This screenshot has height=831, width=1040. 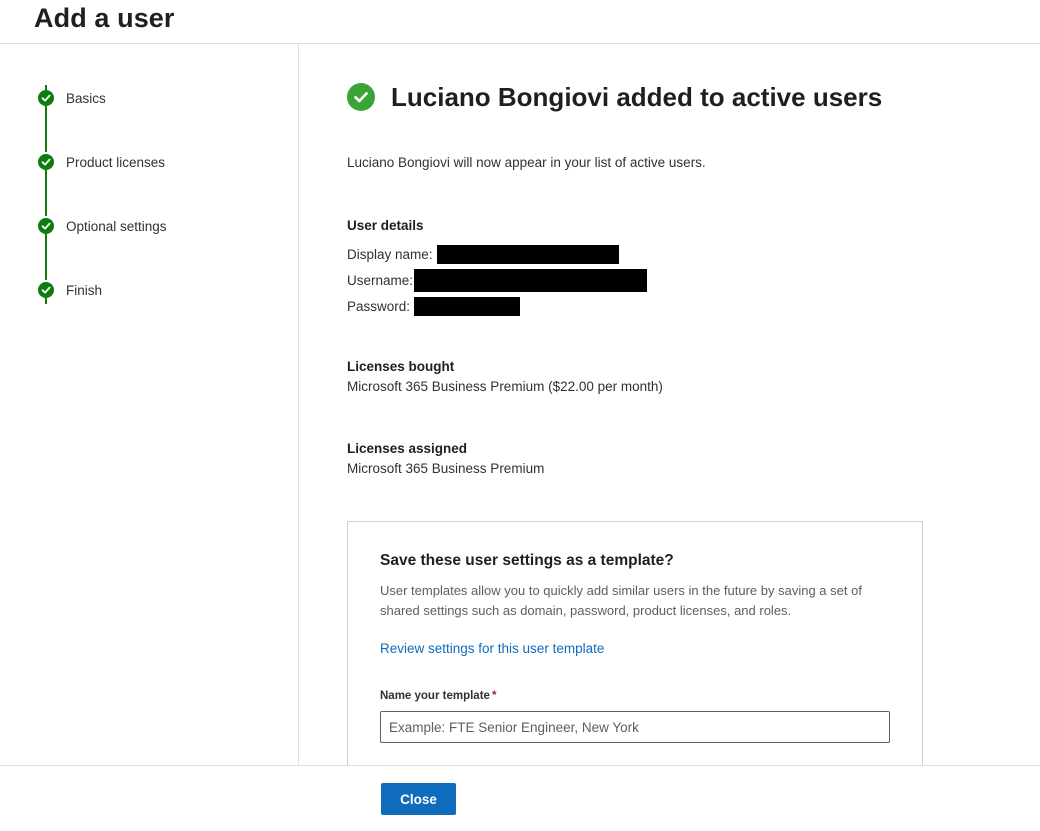 What do you see at coordinates (380, 280) in the screenshot?
I see `username-label: Username:` at bounding box center [380, 280].